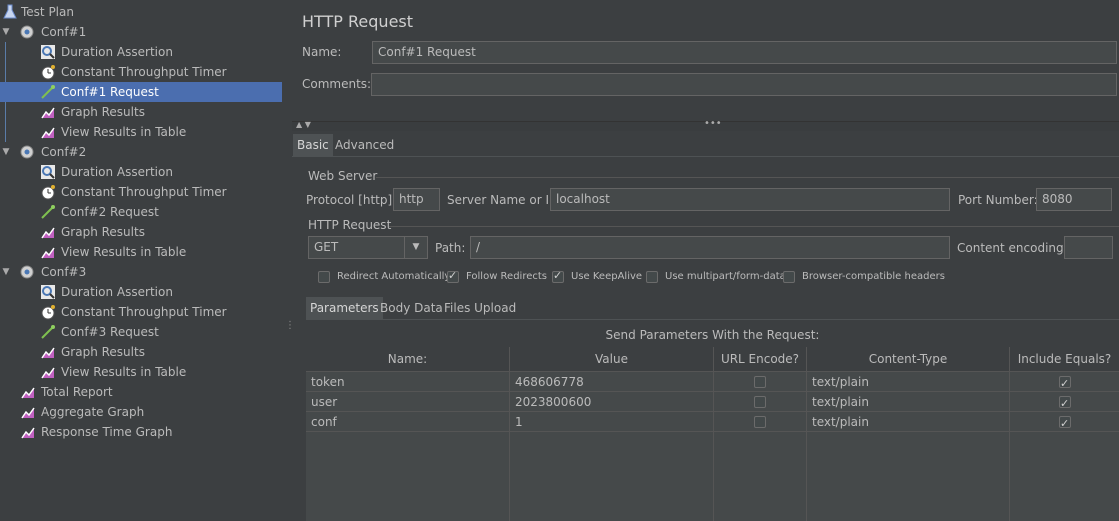  I want to click on browser-headers-label: Browser-compatible headers, so click(873, 276).